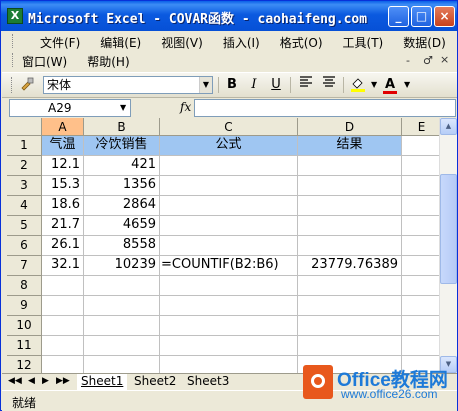  What do you see at coordinates (123, 108) in the screenshot?
I see `name-box-dropdown-icon: ▼` at bounding box center [123, 108].